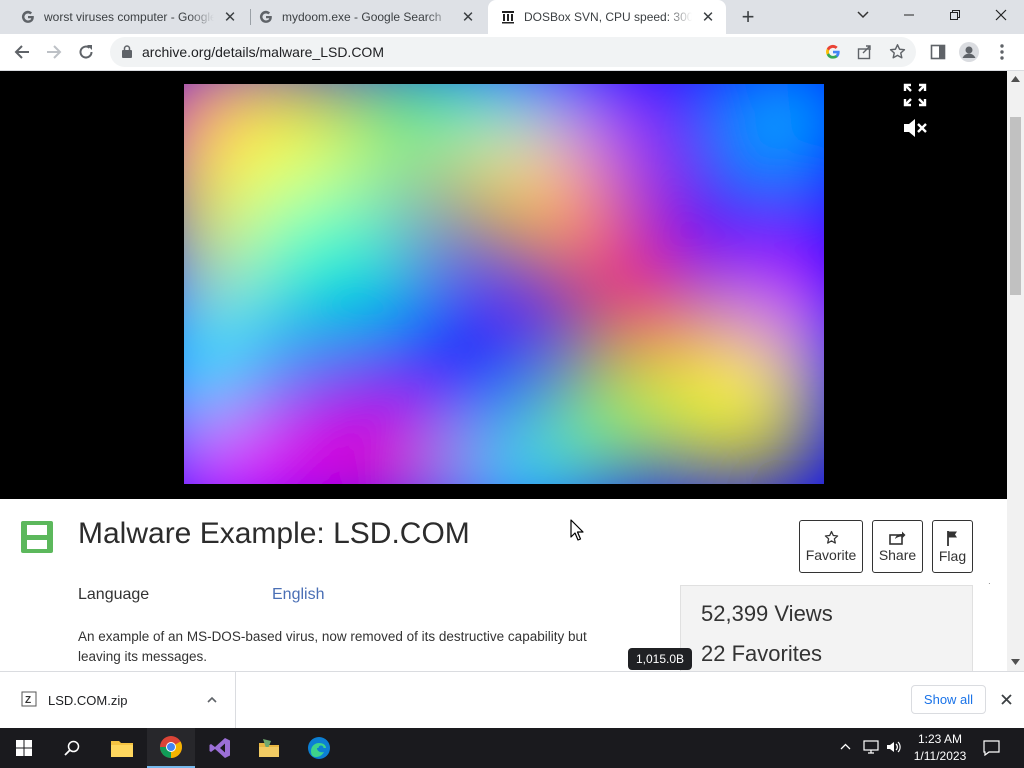 This screenshot has width=1024, height=768. Describe the element at coordinates (298, 595) in the screenshot. I see `language-link: English` at that location.